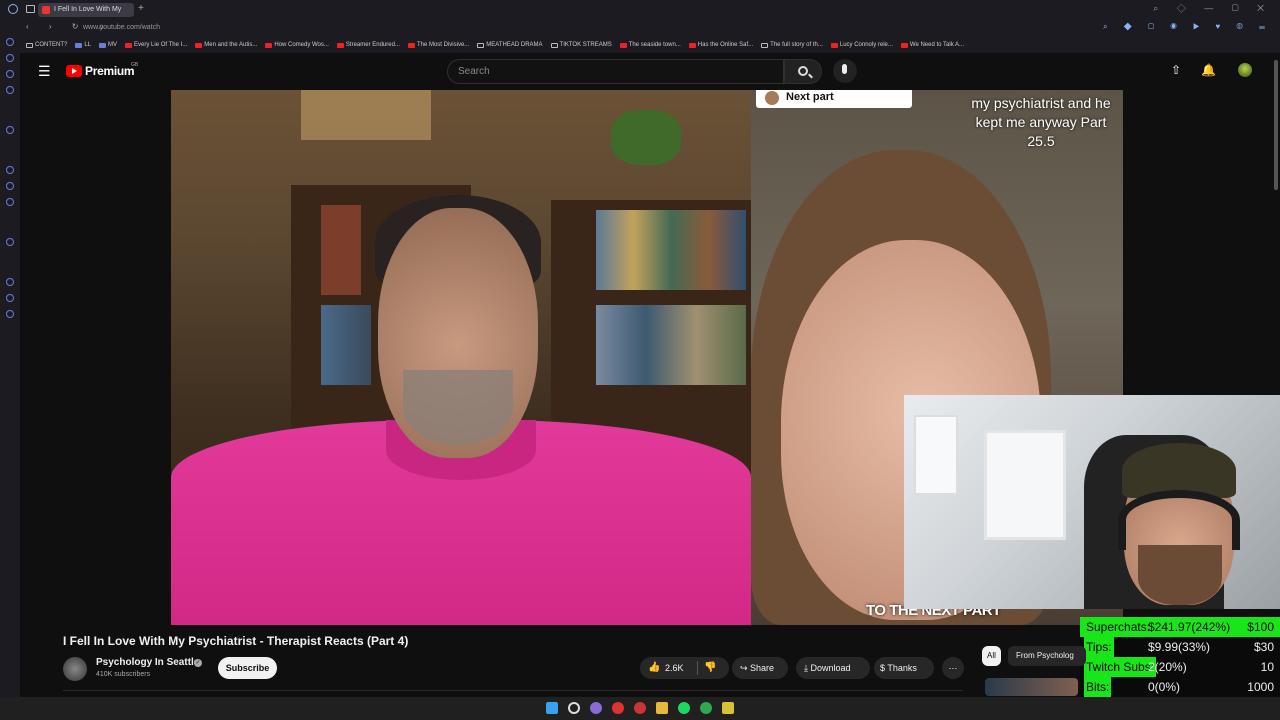  Describe the element at coordinates (760, 668) in the screenshot. I see `share-button: ↪ Share` at that location.